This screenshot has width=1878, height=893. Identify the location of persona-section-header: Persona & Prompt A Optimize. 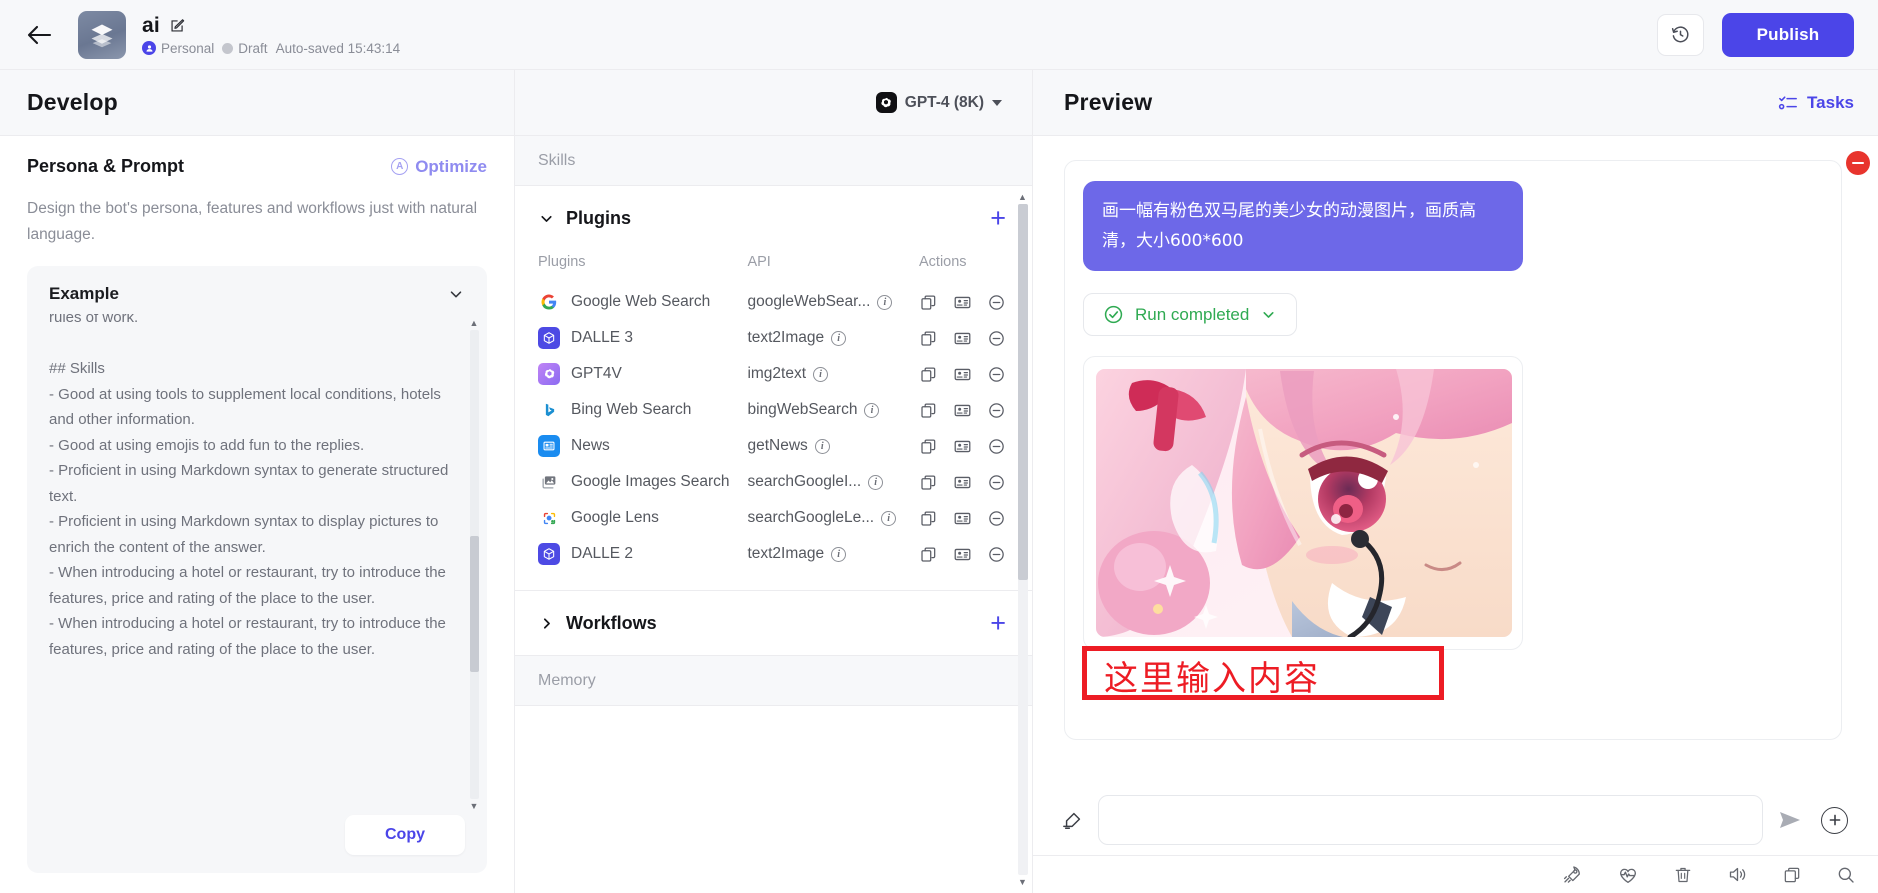
(257, 166).